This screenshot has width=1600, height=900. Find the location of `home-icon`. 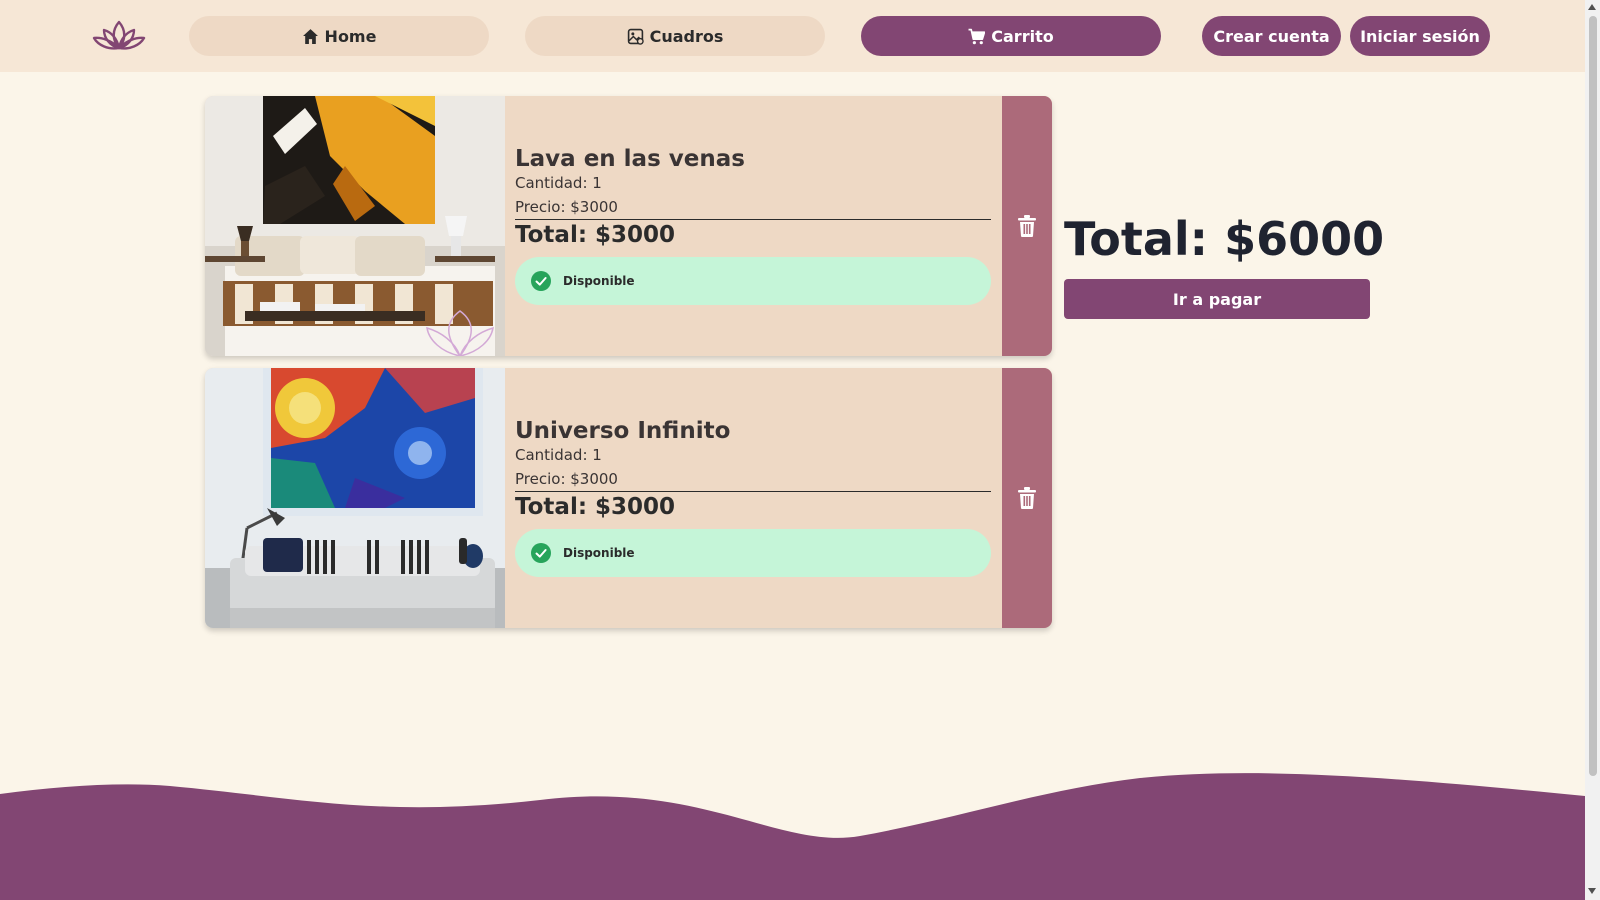

home-icon is located at coordinates (310, 36).